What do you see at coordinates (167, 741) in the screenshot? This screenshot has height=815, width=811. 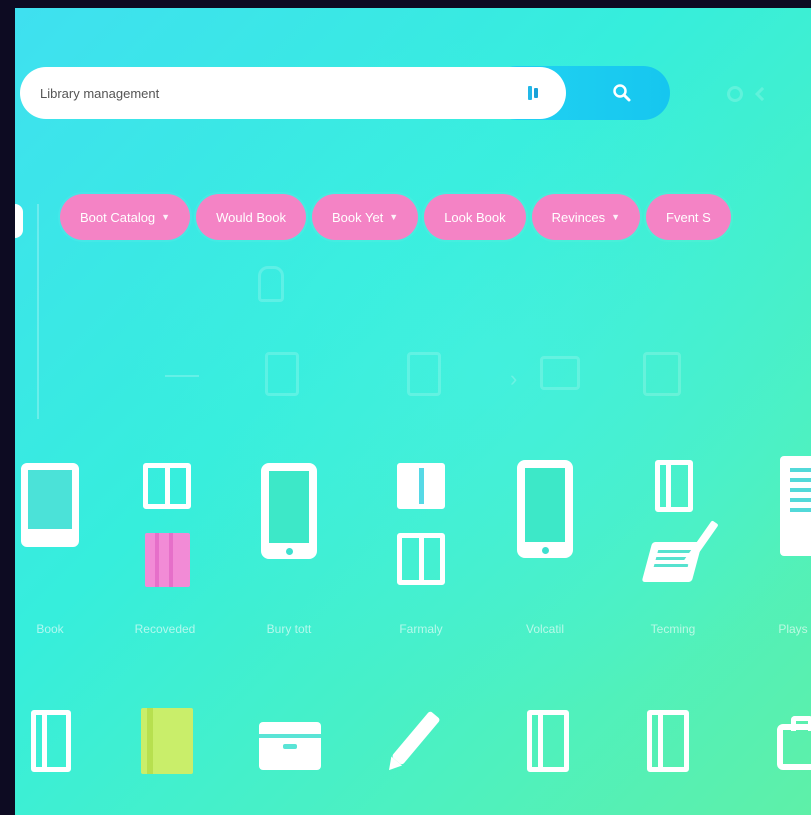 I see `yellow-binder-icon` at bounding box center [167, 741].